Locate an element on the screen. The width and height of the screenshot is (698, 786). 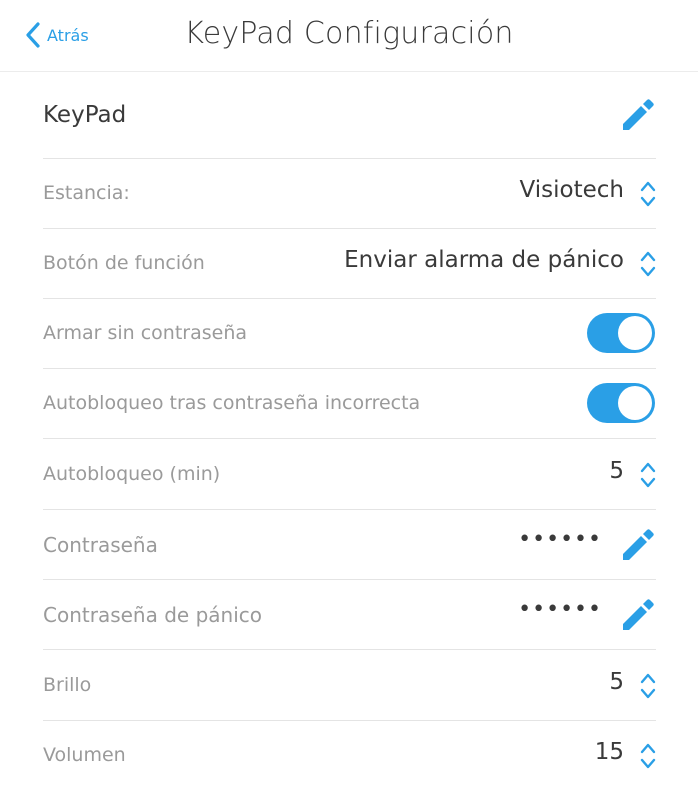
volumen-row: Volumen 15 is located at coordinates (349, 753).